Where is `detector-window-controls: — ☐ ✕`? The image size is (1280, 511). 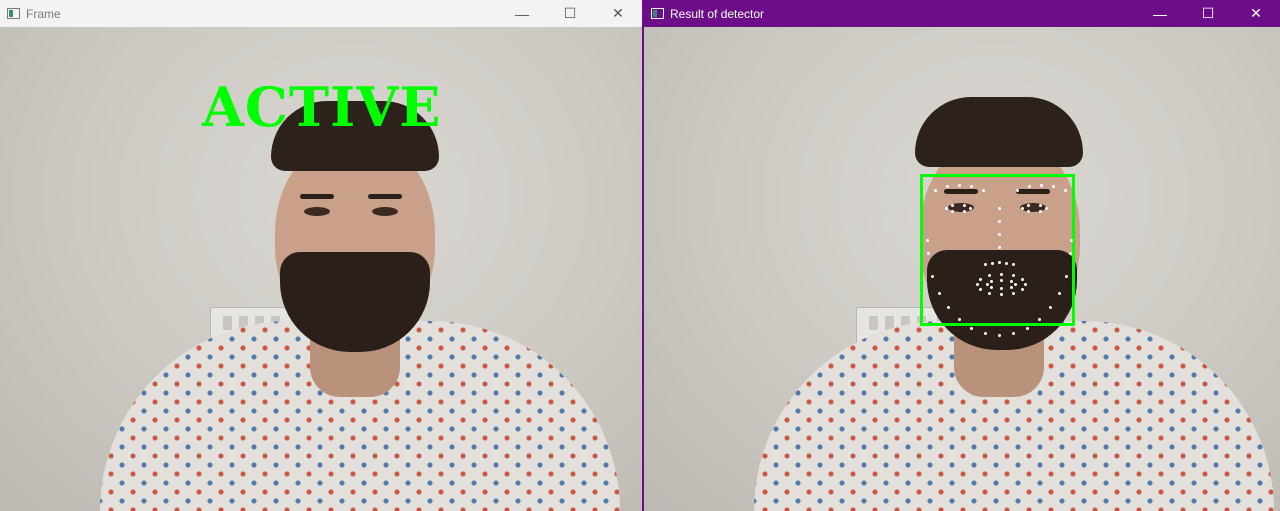 detector-window-controls: — ☐ ✕ is located at coordinates (1208, 13).